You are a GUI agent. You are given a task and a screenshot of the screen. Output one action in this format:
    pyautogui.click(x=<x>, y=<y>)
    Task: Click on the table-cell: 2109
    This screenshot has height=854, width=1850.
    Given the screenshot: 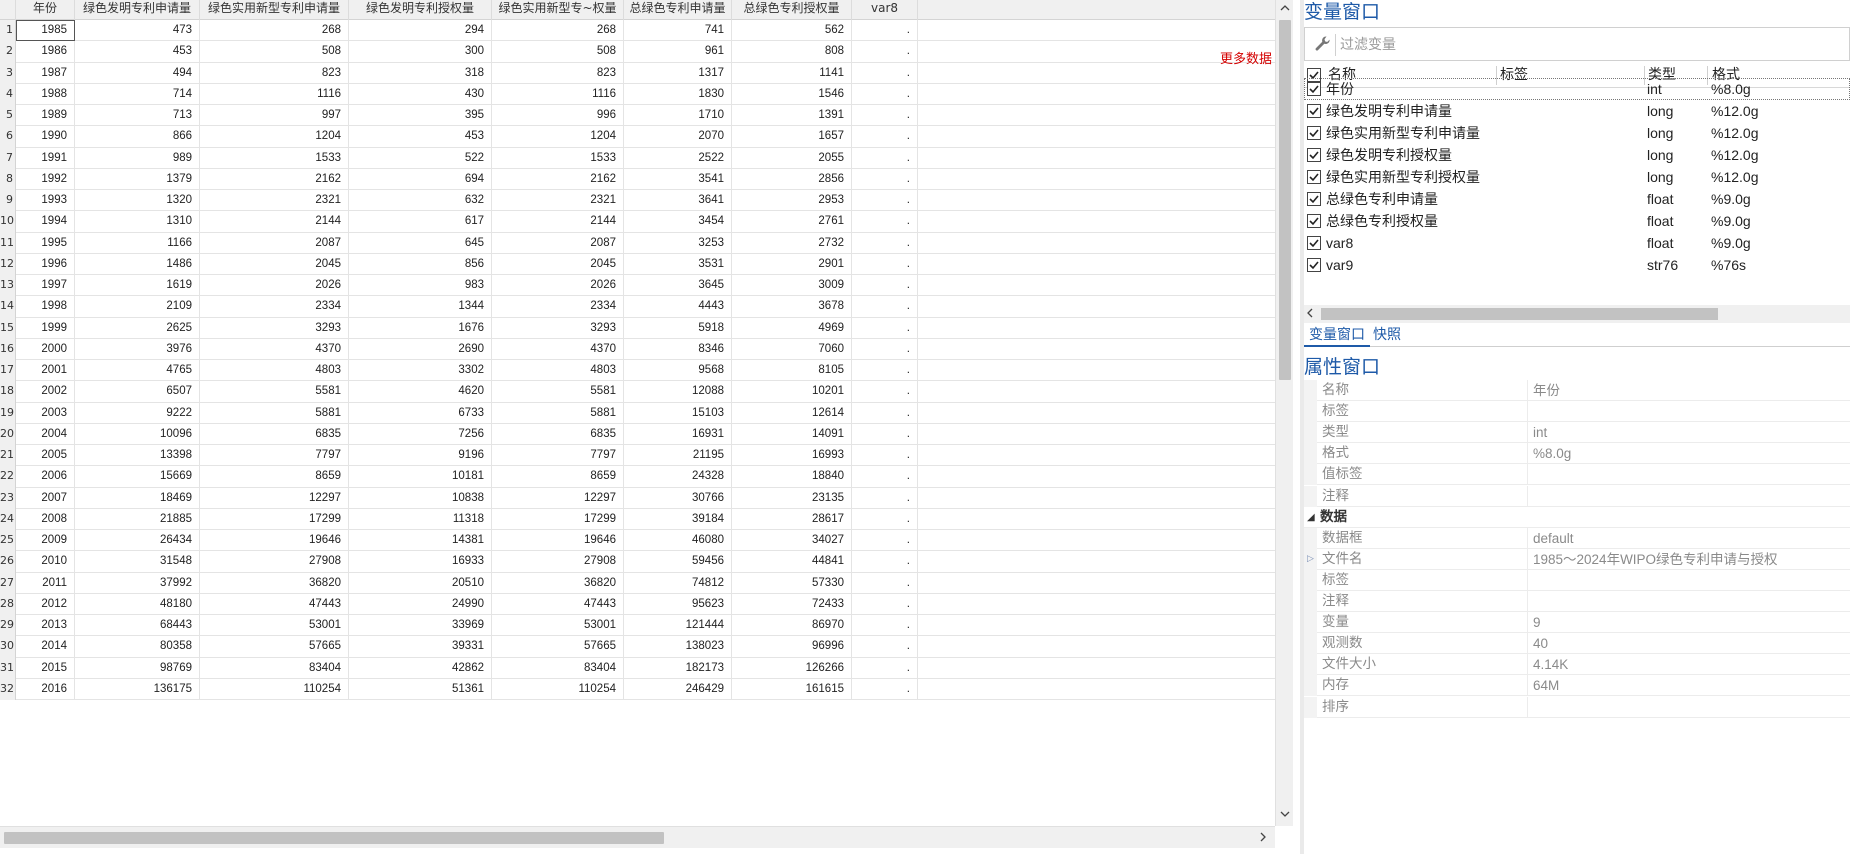 What is the action you would take?
    pyautogui.click(x=137, y=307)
    